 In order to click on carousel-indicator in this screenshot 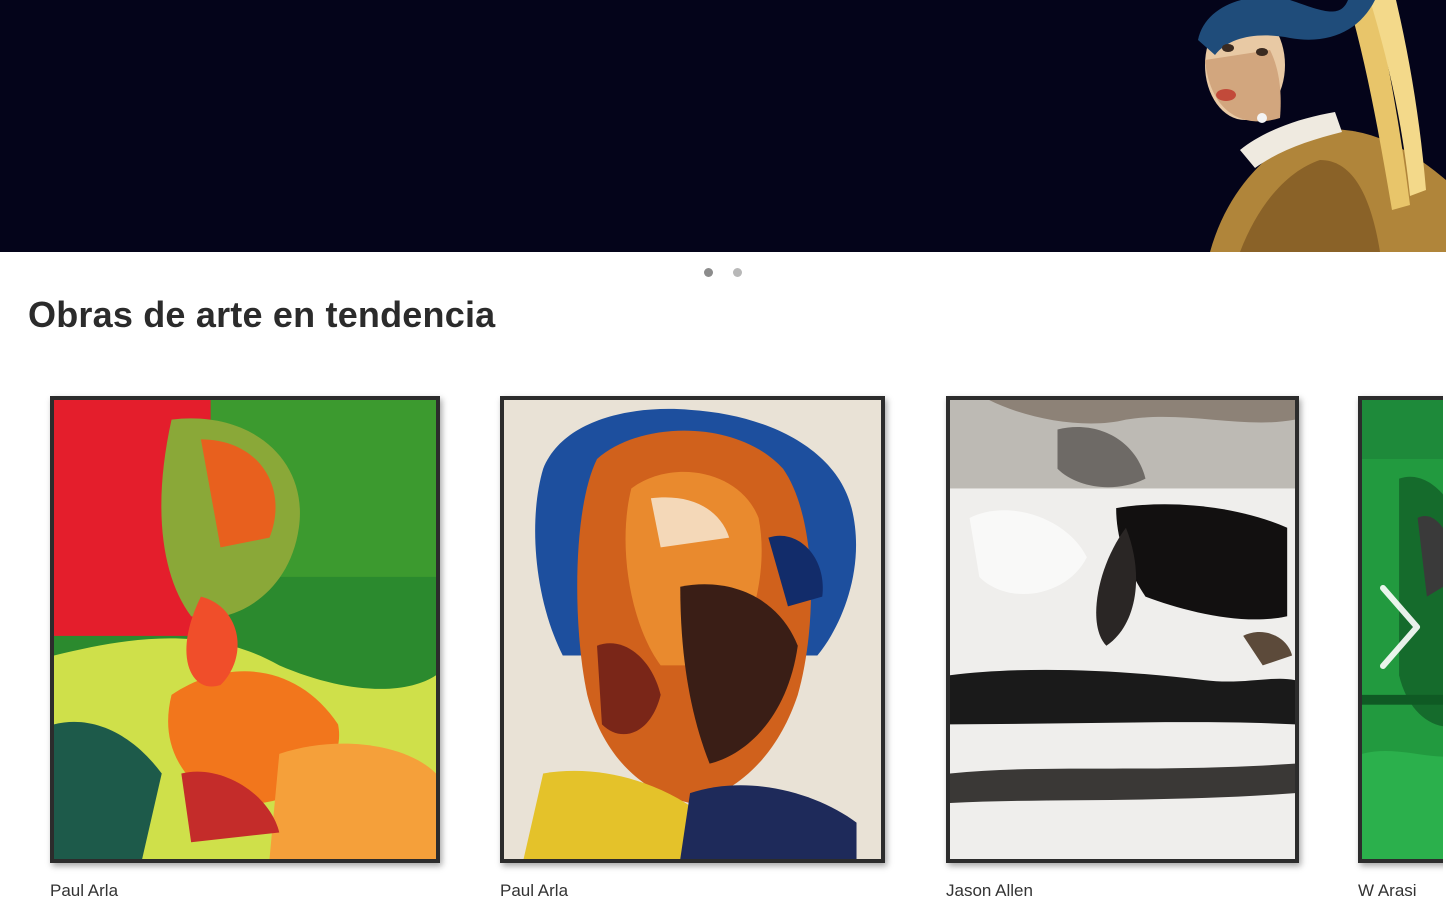, I will do `click(723, 272)`.